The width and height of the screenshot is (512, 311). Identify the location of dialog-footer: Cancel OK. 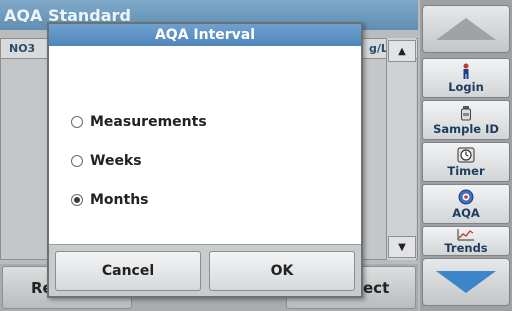
(205, 270).